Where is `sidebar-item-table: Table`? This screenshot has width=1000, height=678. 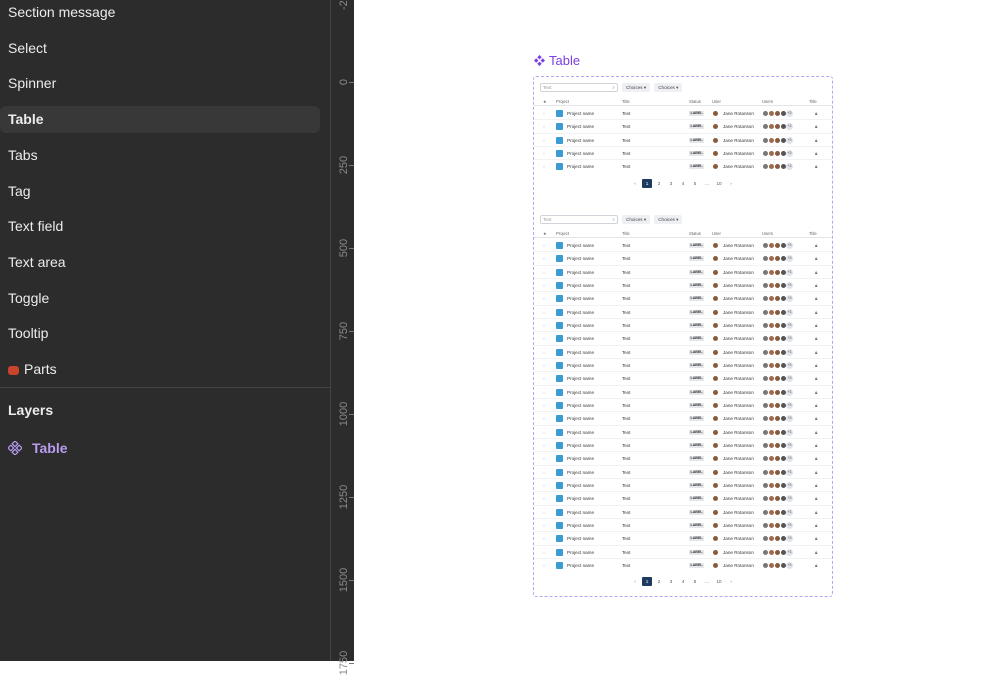
sidebar-item-table: Table is located at coordinates (160, 120).